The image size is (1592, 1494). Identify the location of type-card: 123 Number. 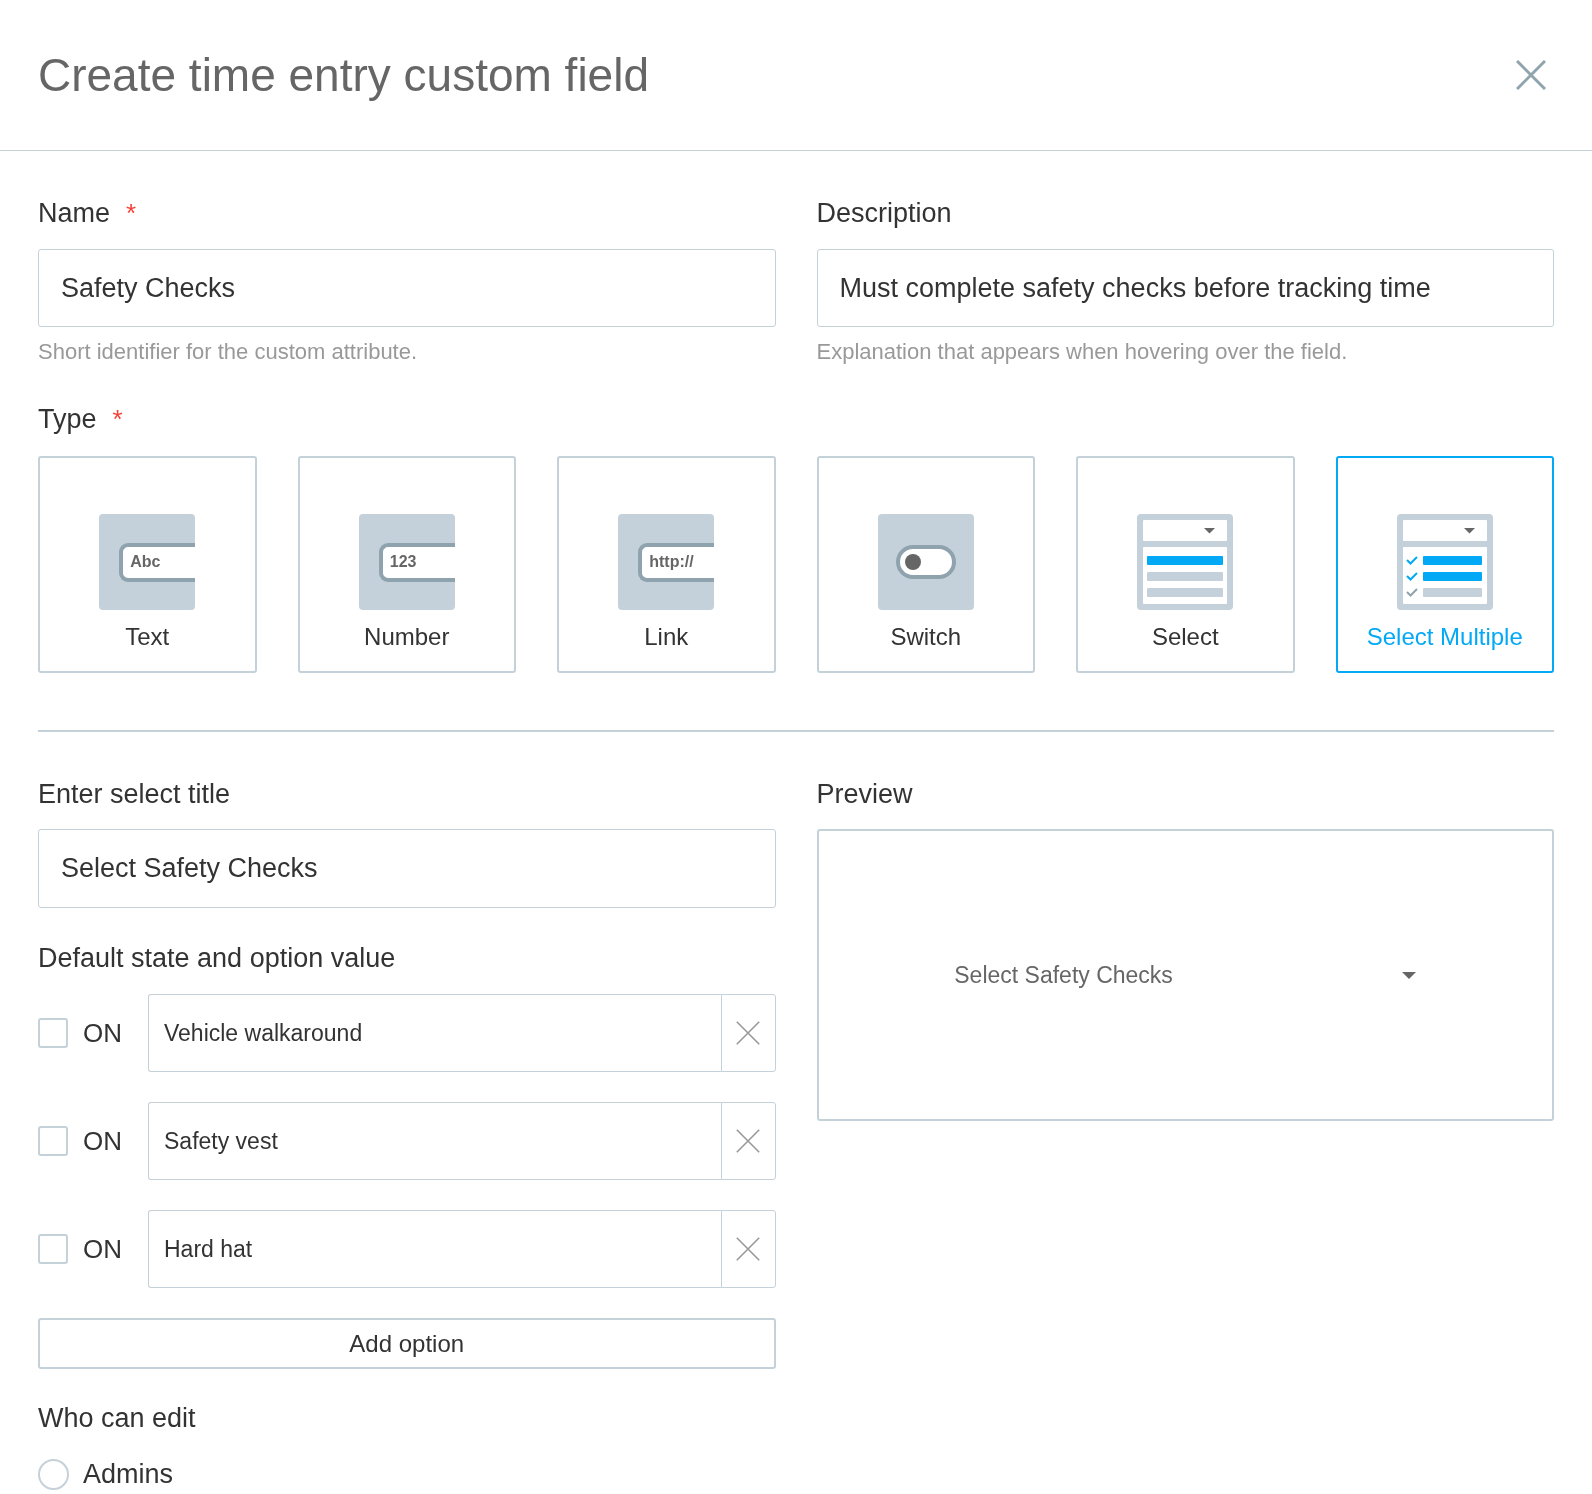
(406, 564).